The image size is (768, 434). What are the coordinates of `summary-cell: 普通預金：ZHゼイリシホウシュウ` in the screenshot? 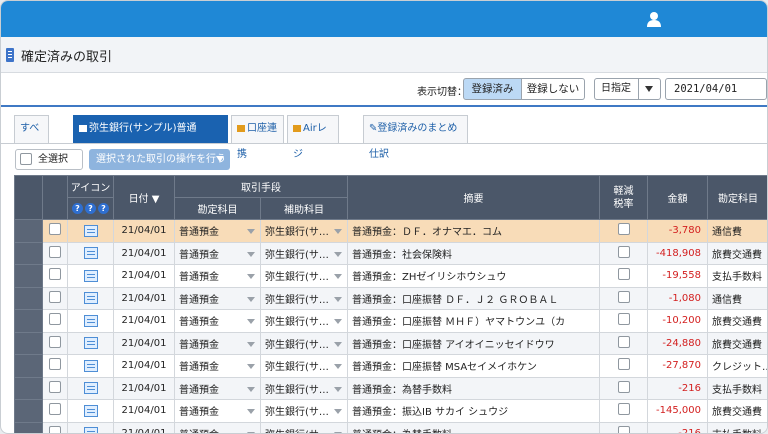 It's located at (473, 276).